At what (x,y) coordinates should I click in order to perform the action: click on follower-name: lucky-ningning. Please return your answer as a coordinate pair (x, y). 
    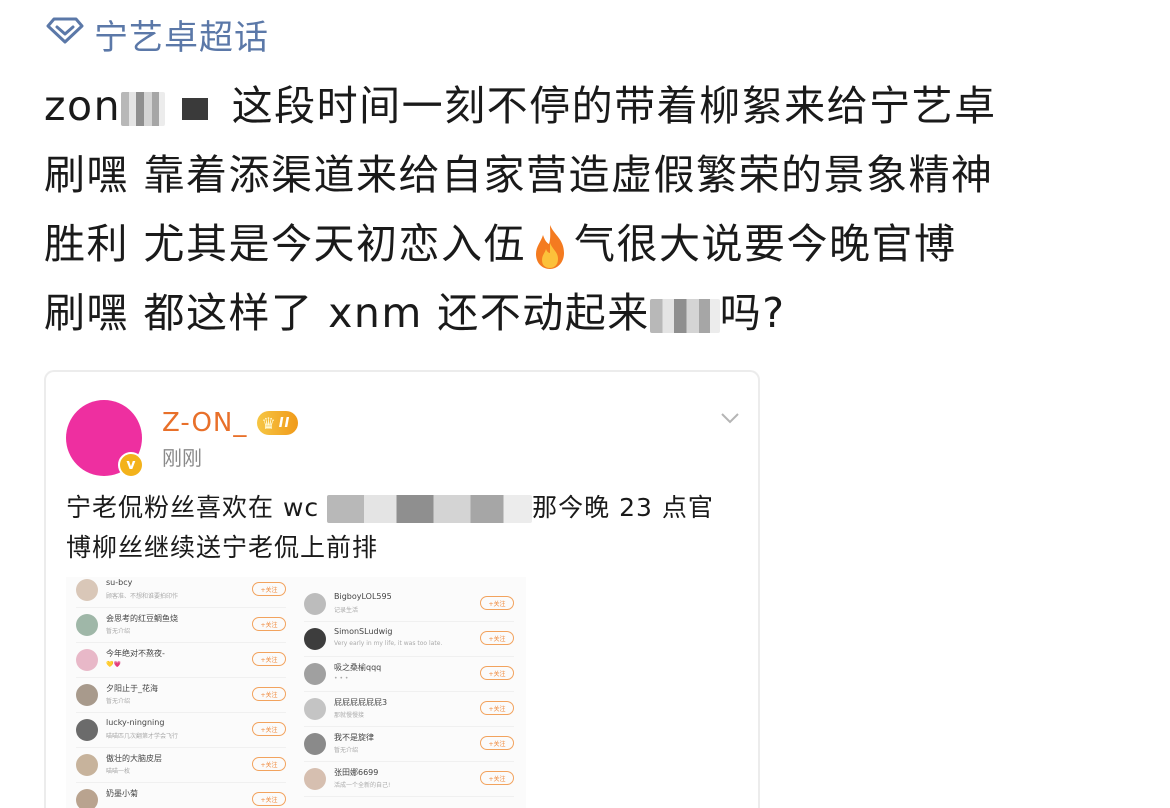
    Looking at the image, I should click on (135, 722).